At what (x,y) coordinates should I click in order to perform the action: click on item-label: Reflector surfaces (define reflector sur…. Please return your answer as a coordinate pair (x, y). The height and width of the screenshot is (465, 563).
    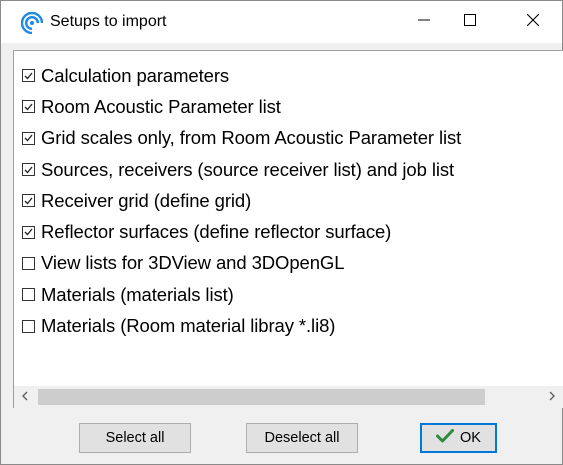
    Looking at the image, I should click on (216, 232).